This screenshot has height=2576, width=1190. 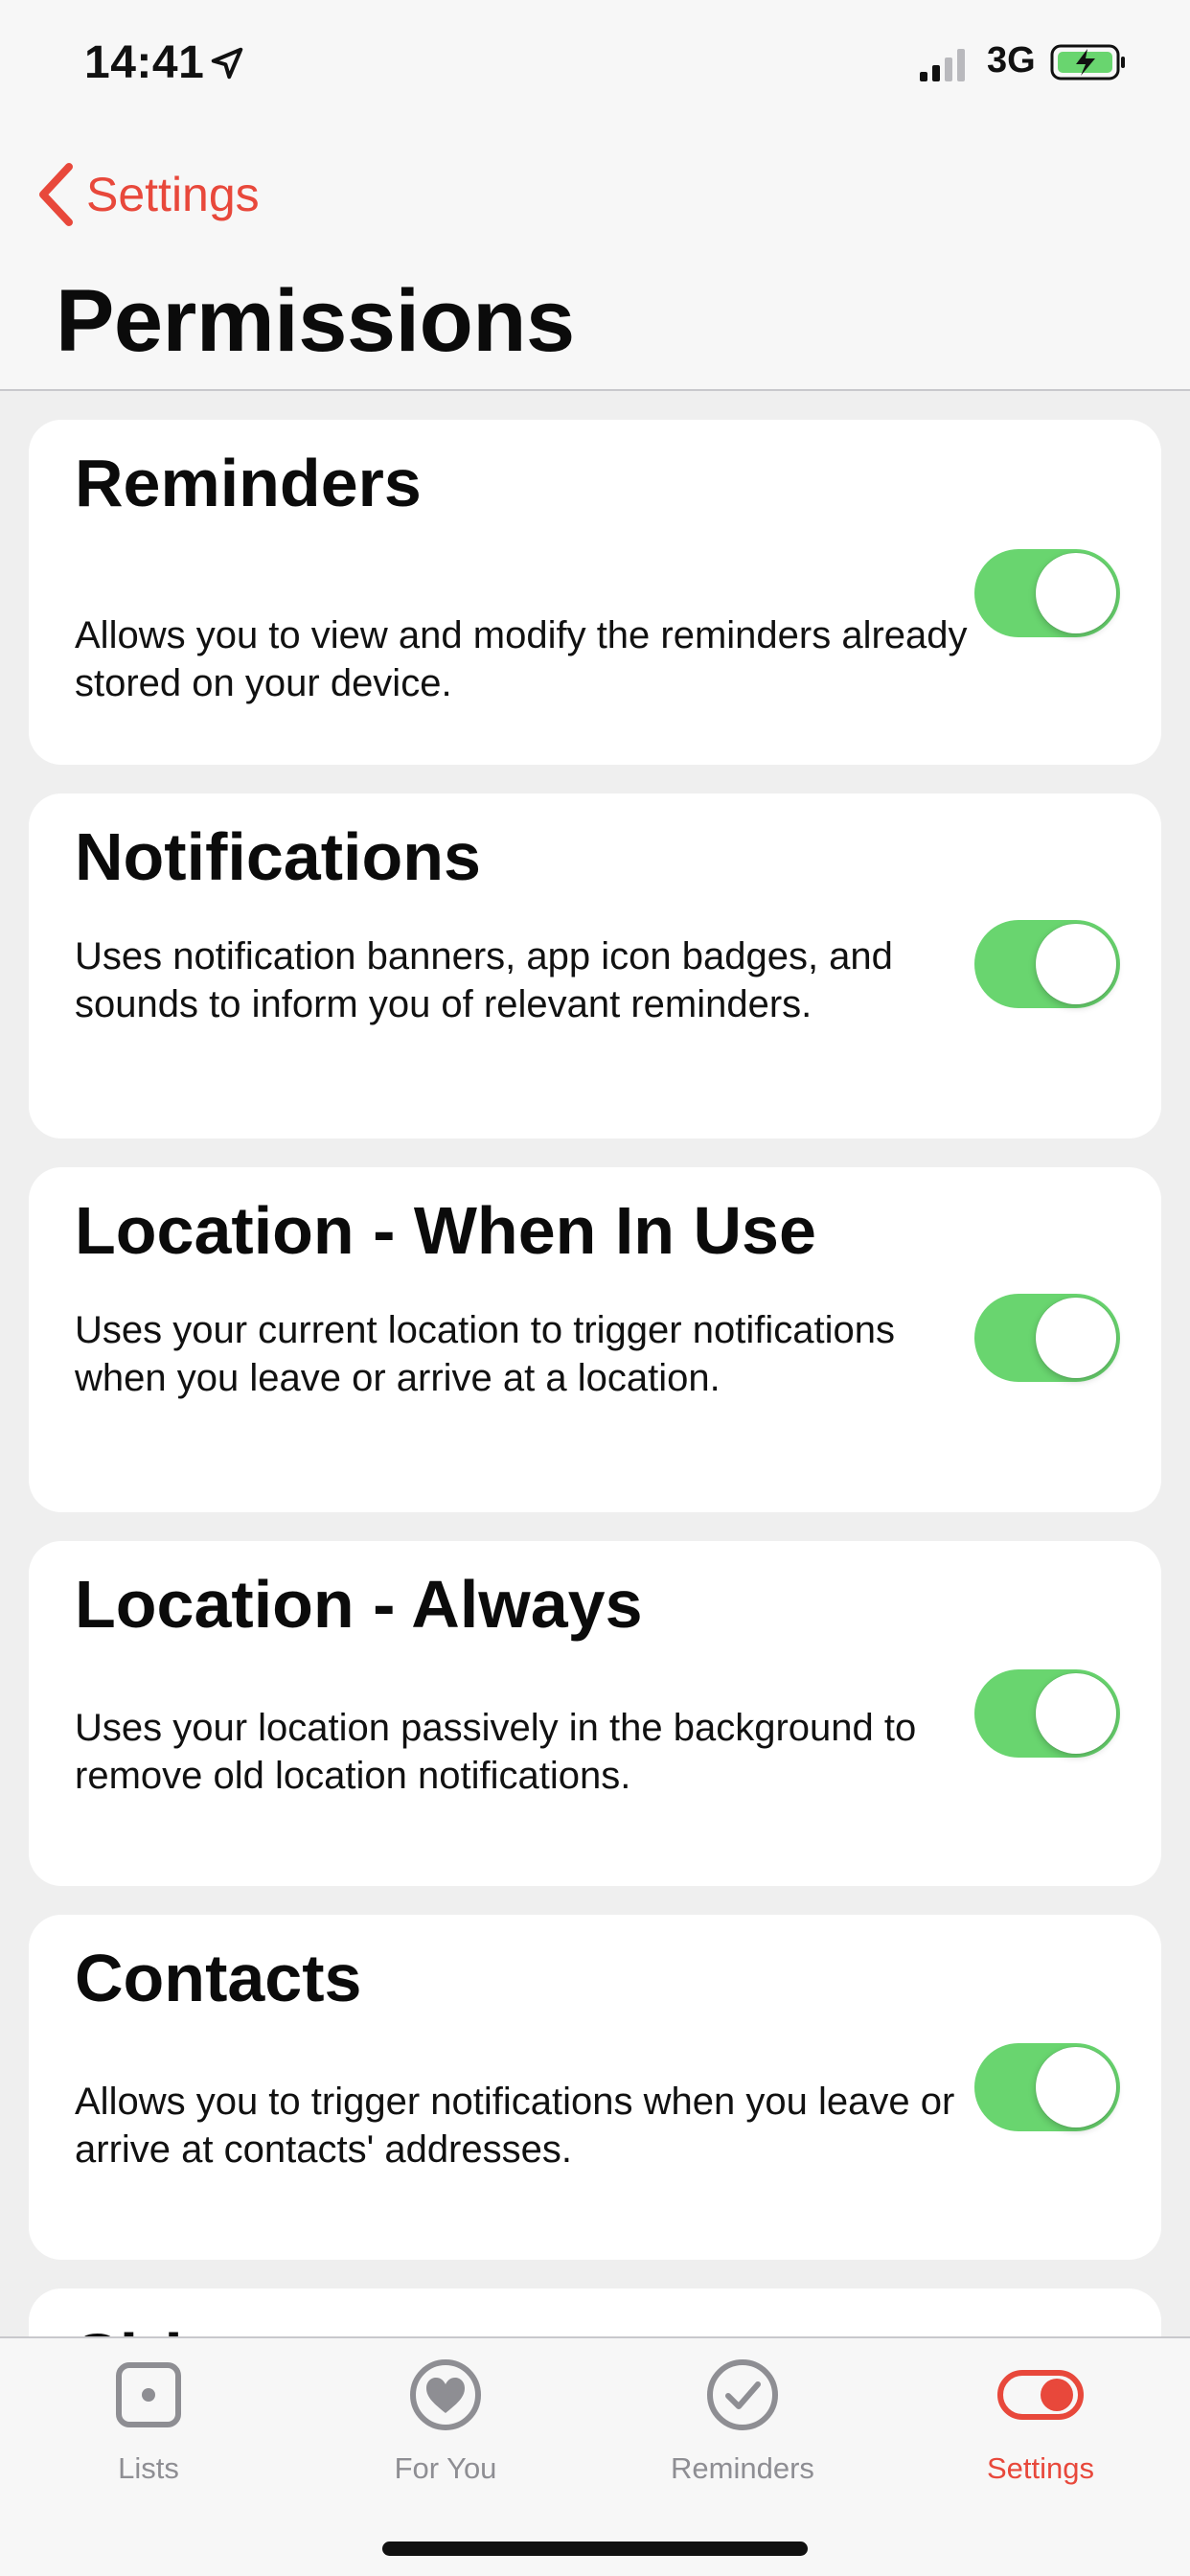 I want to click on tab-reminders: Reminders, so click(x=743, y=2427).